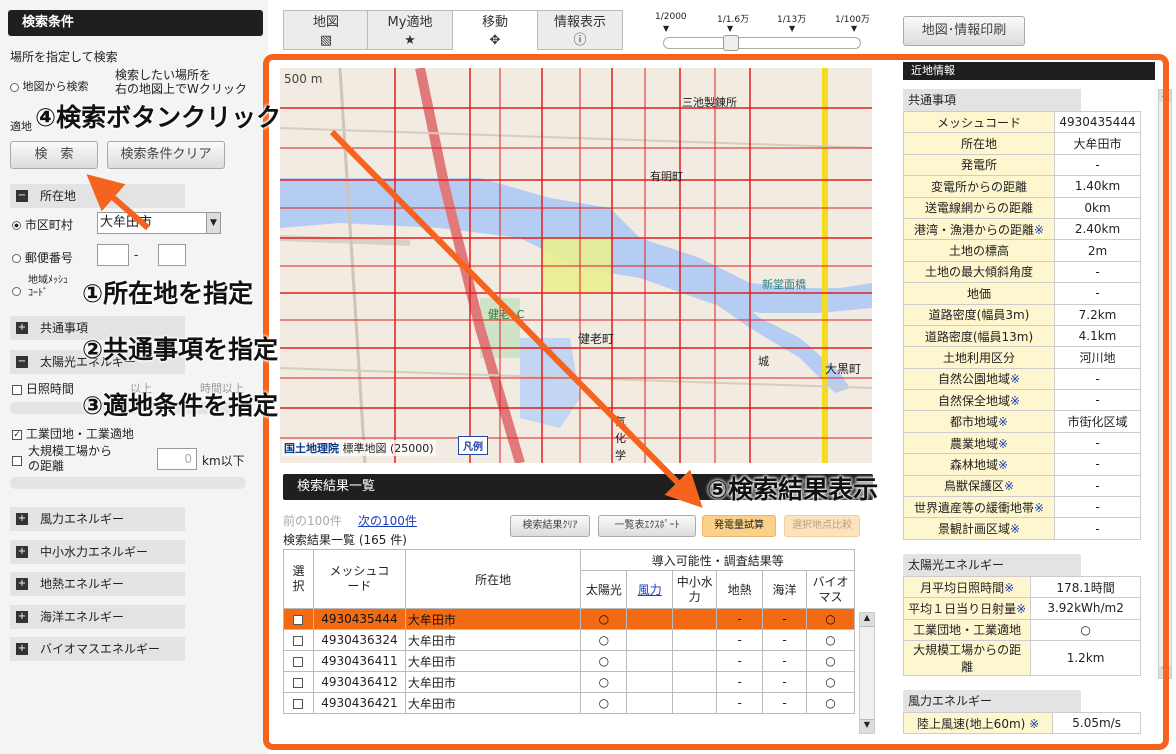 Image resolution: width=1176 pixels, height=754 pixels. I want to click on annotation-step2: ②共通事項を指定, so click(180, 349).